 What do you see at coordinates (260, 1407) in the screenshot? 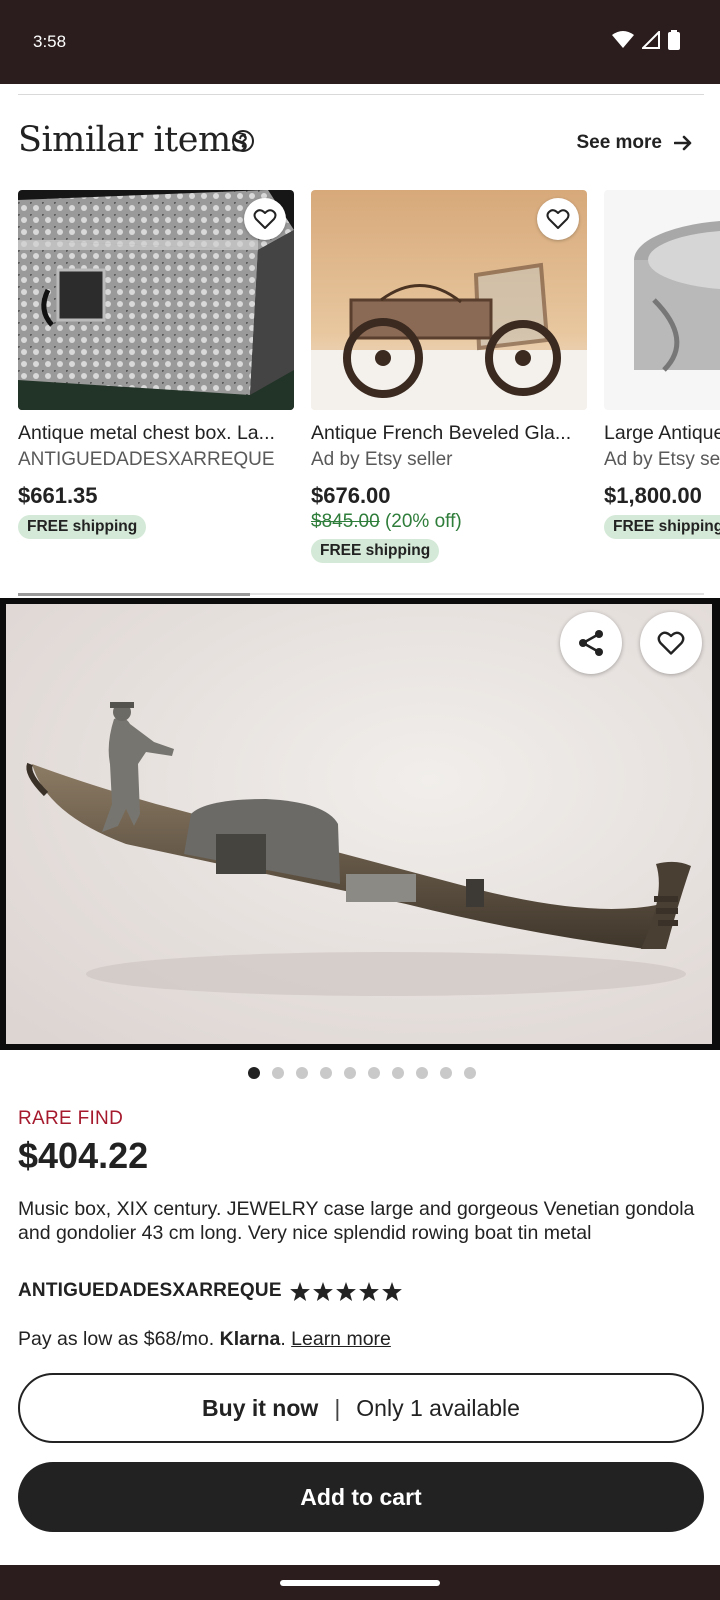
I see `buy-it-now-label: Buy it now` at bounding box center [260, 1407].